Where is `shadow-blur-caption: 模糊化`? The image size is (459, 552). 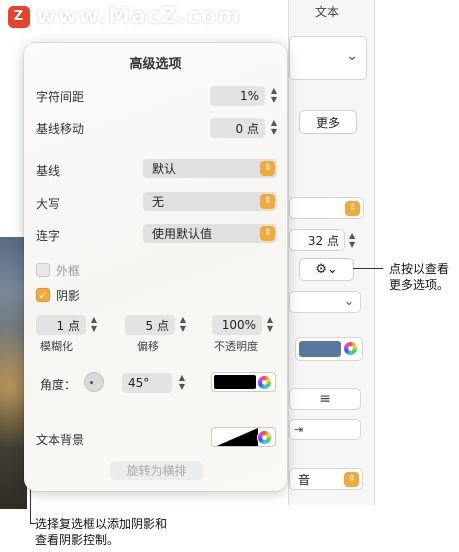
shadow-blur-caption: 模糊化 is located at coordinates (56, 346).